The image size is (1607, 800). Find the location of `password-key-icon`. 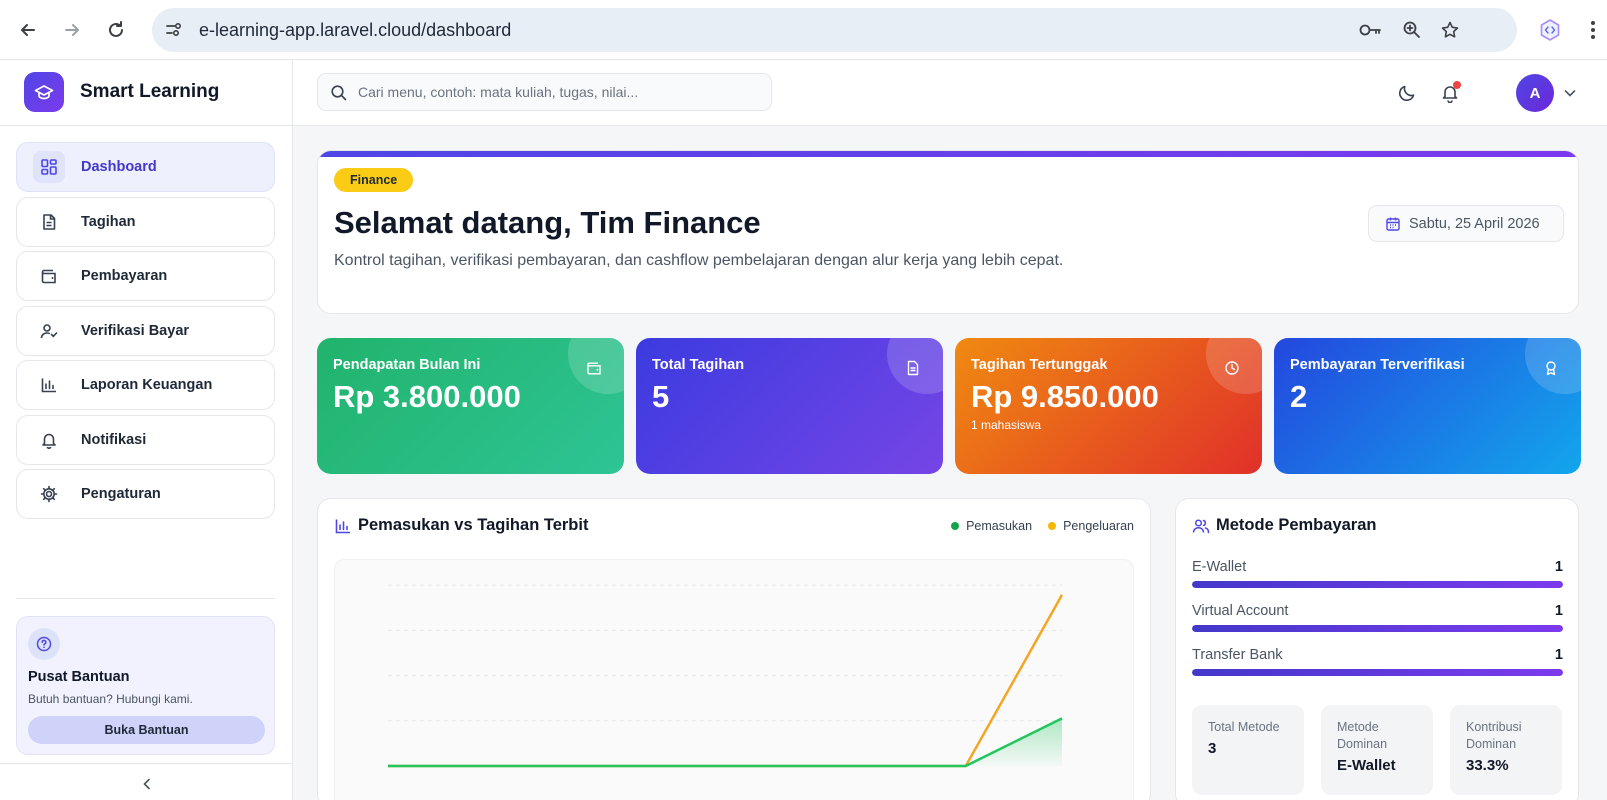

password-key-icon is located at coordinates (1370, 30).